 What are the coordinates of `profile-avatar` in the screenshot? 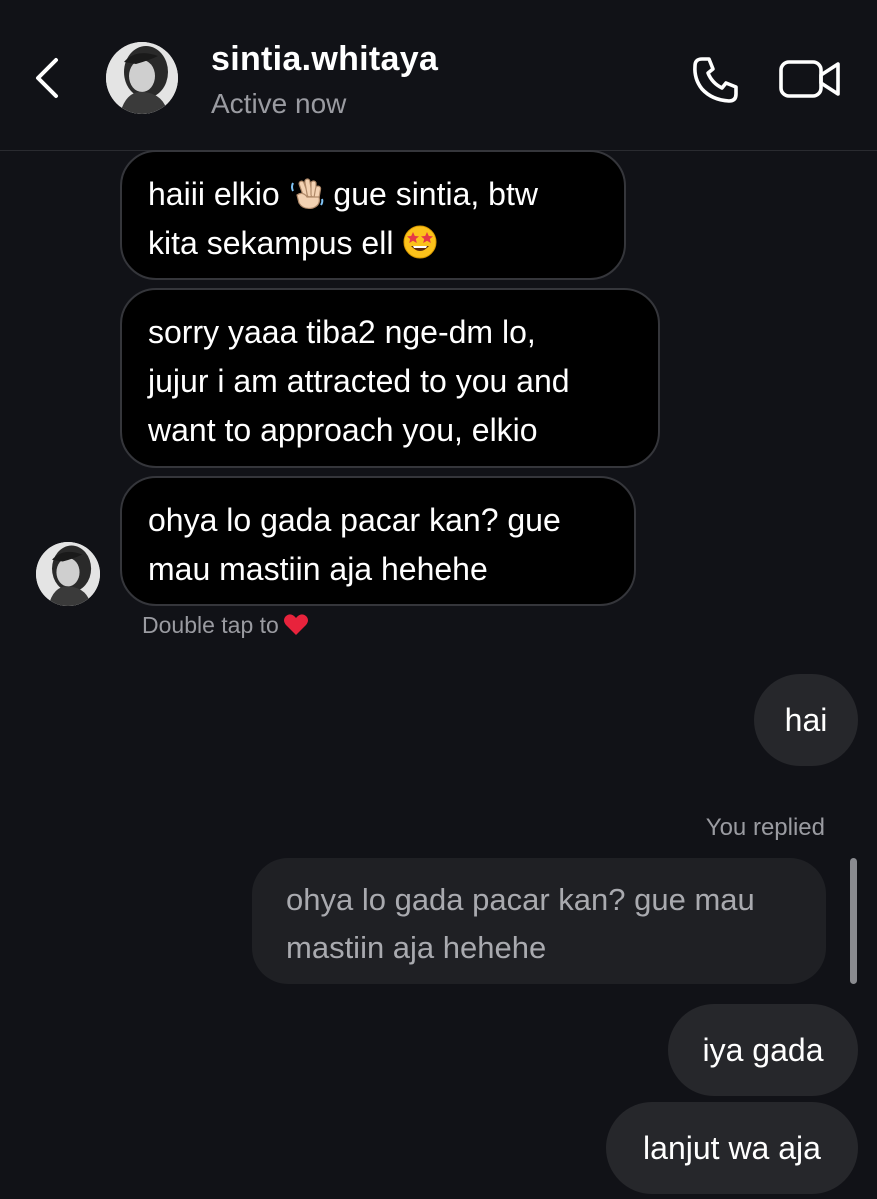 It's located at (142, 78).